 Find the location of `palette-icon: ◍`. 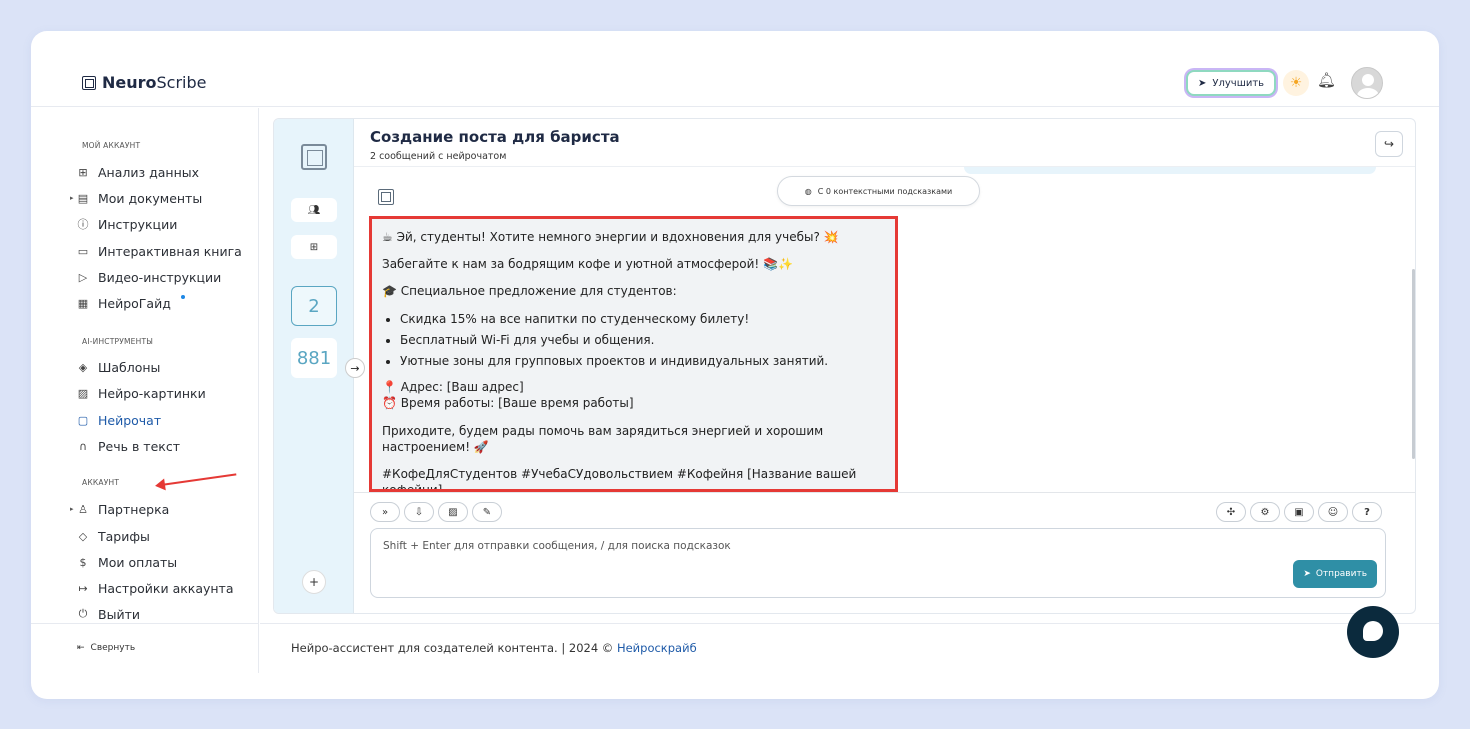

palette-icon: ◍ is located at coordinates (808, 191).